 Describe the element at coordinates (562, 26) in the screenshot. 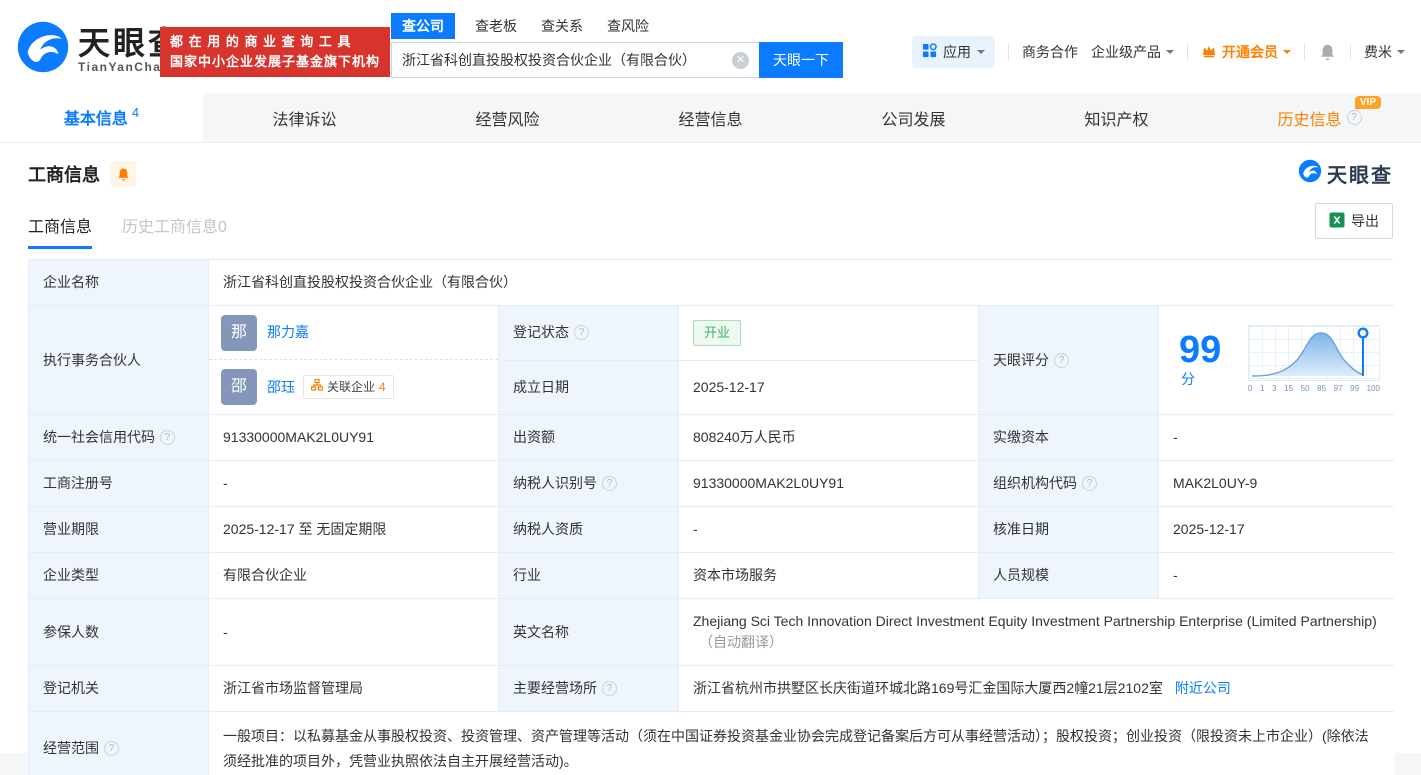

I see `search-tab-relation: 查关系` at that location.